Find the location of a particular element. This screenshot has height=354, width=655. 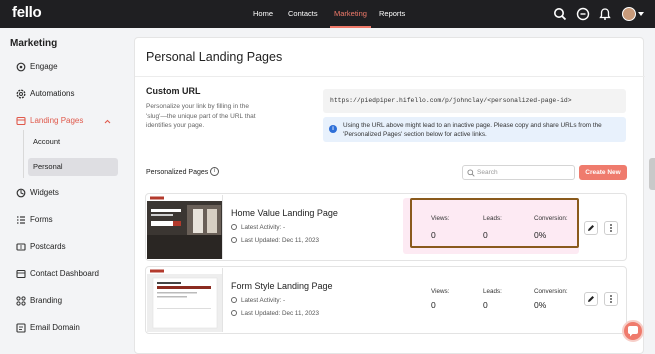

sidebar-item-label: Forms is located at coordinates (41, 219).